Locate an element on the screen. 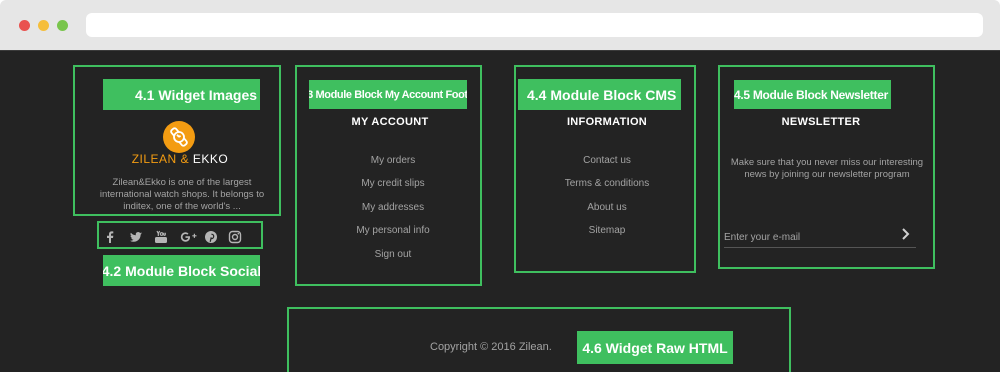 The image size is (1000, 372). account-tag: 4.3 Module Block My Account Footer is located at coordinates (388, 94).